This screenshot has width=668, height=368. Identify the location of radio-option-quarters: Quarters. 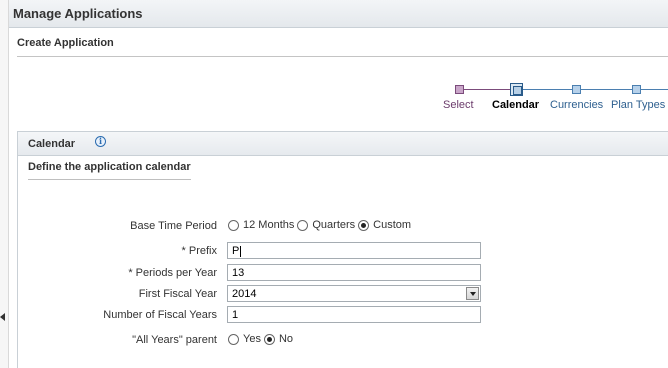
(326, 225).